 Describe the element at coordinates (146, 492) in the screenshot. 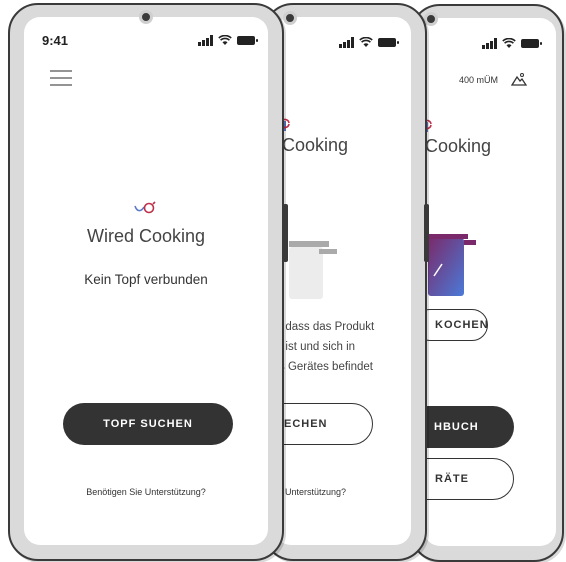

I see `support-link: Benötigen Sie Unterstützung?` at that location.